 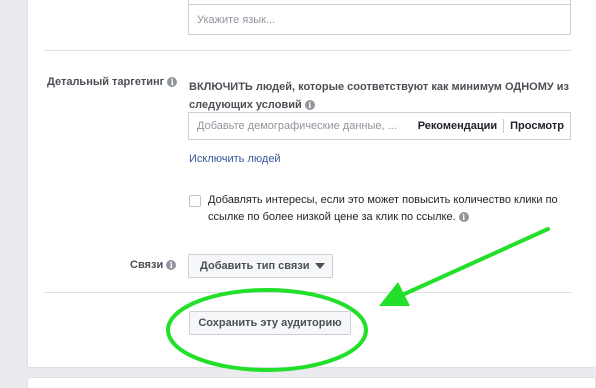 What do you see at coordinates (255, 266) in the screenshot?
I see `add-connection-type-label: Добавить тип связи` at bounding box center [255, 266].